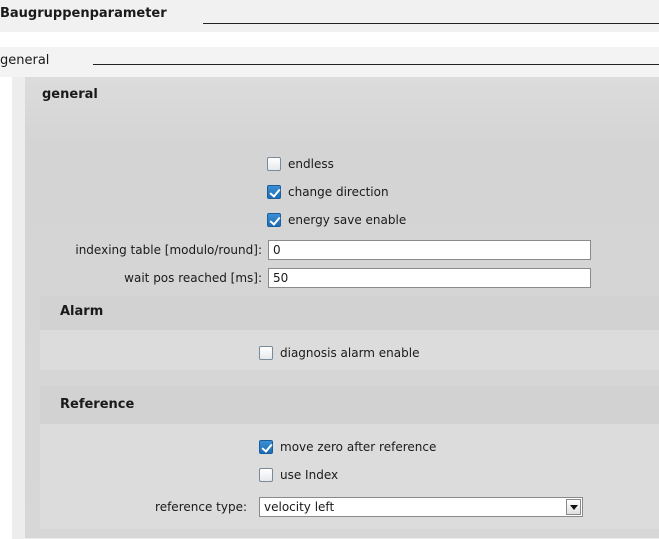 This screenshot has height=539, width=659. I want to click on general-section-header: general, so click(329, 62).